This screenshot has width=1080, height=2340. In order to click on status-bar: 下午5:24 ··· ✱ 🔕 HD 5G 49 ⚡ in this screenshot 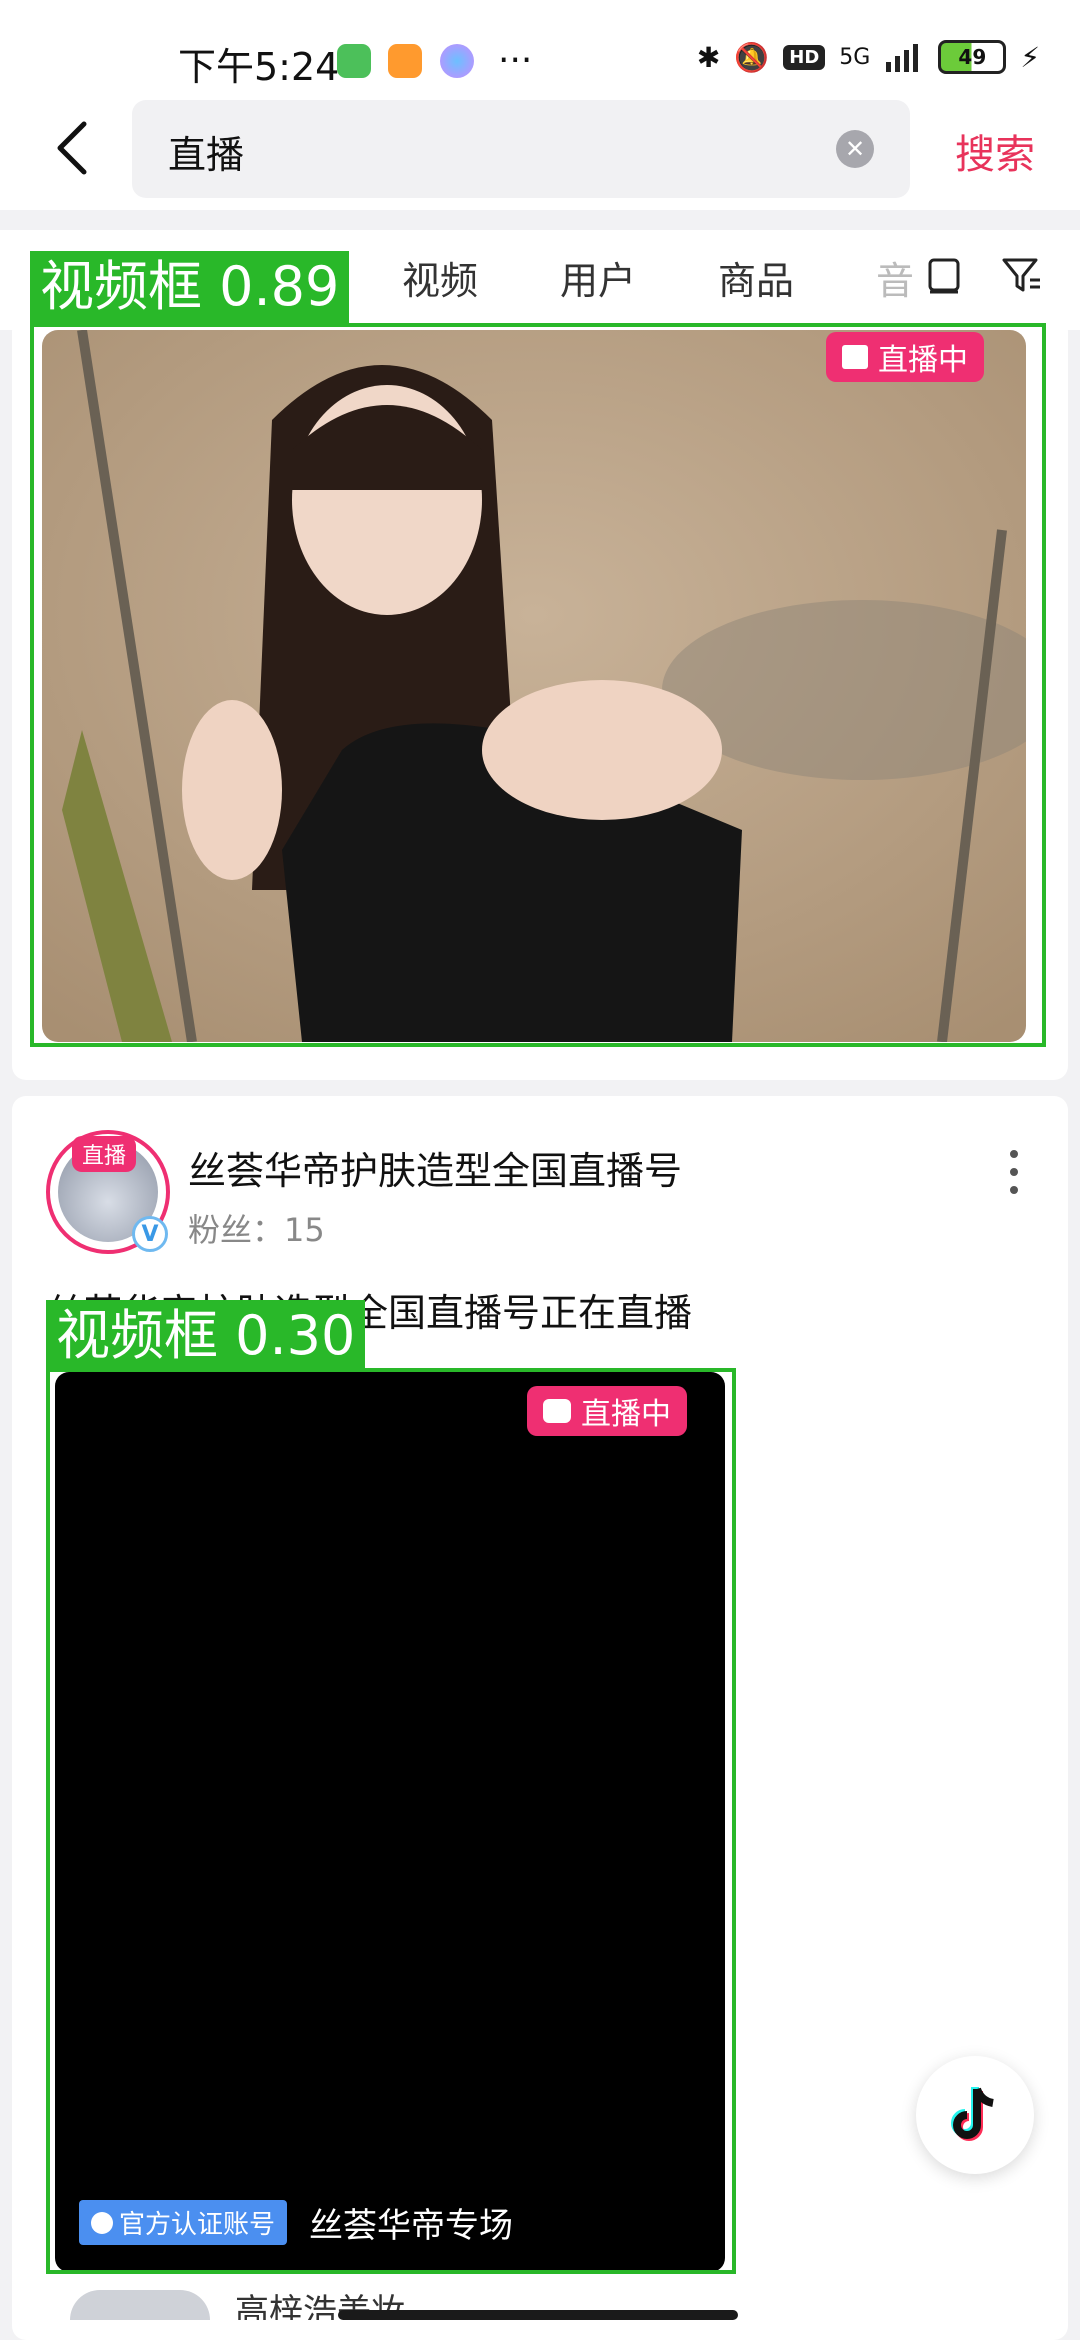, I will do `click(540, 55)`.